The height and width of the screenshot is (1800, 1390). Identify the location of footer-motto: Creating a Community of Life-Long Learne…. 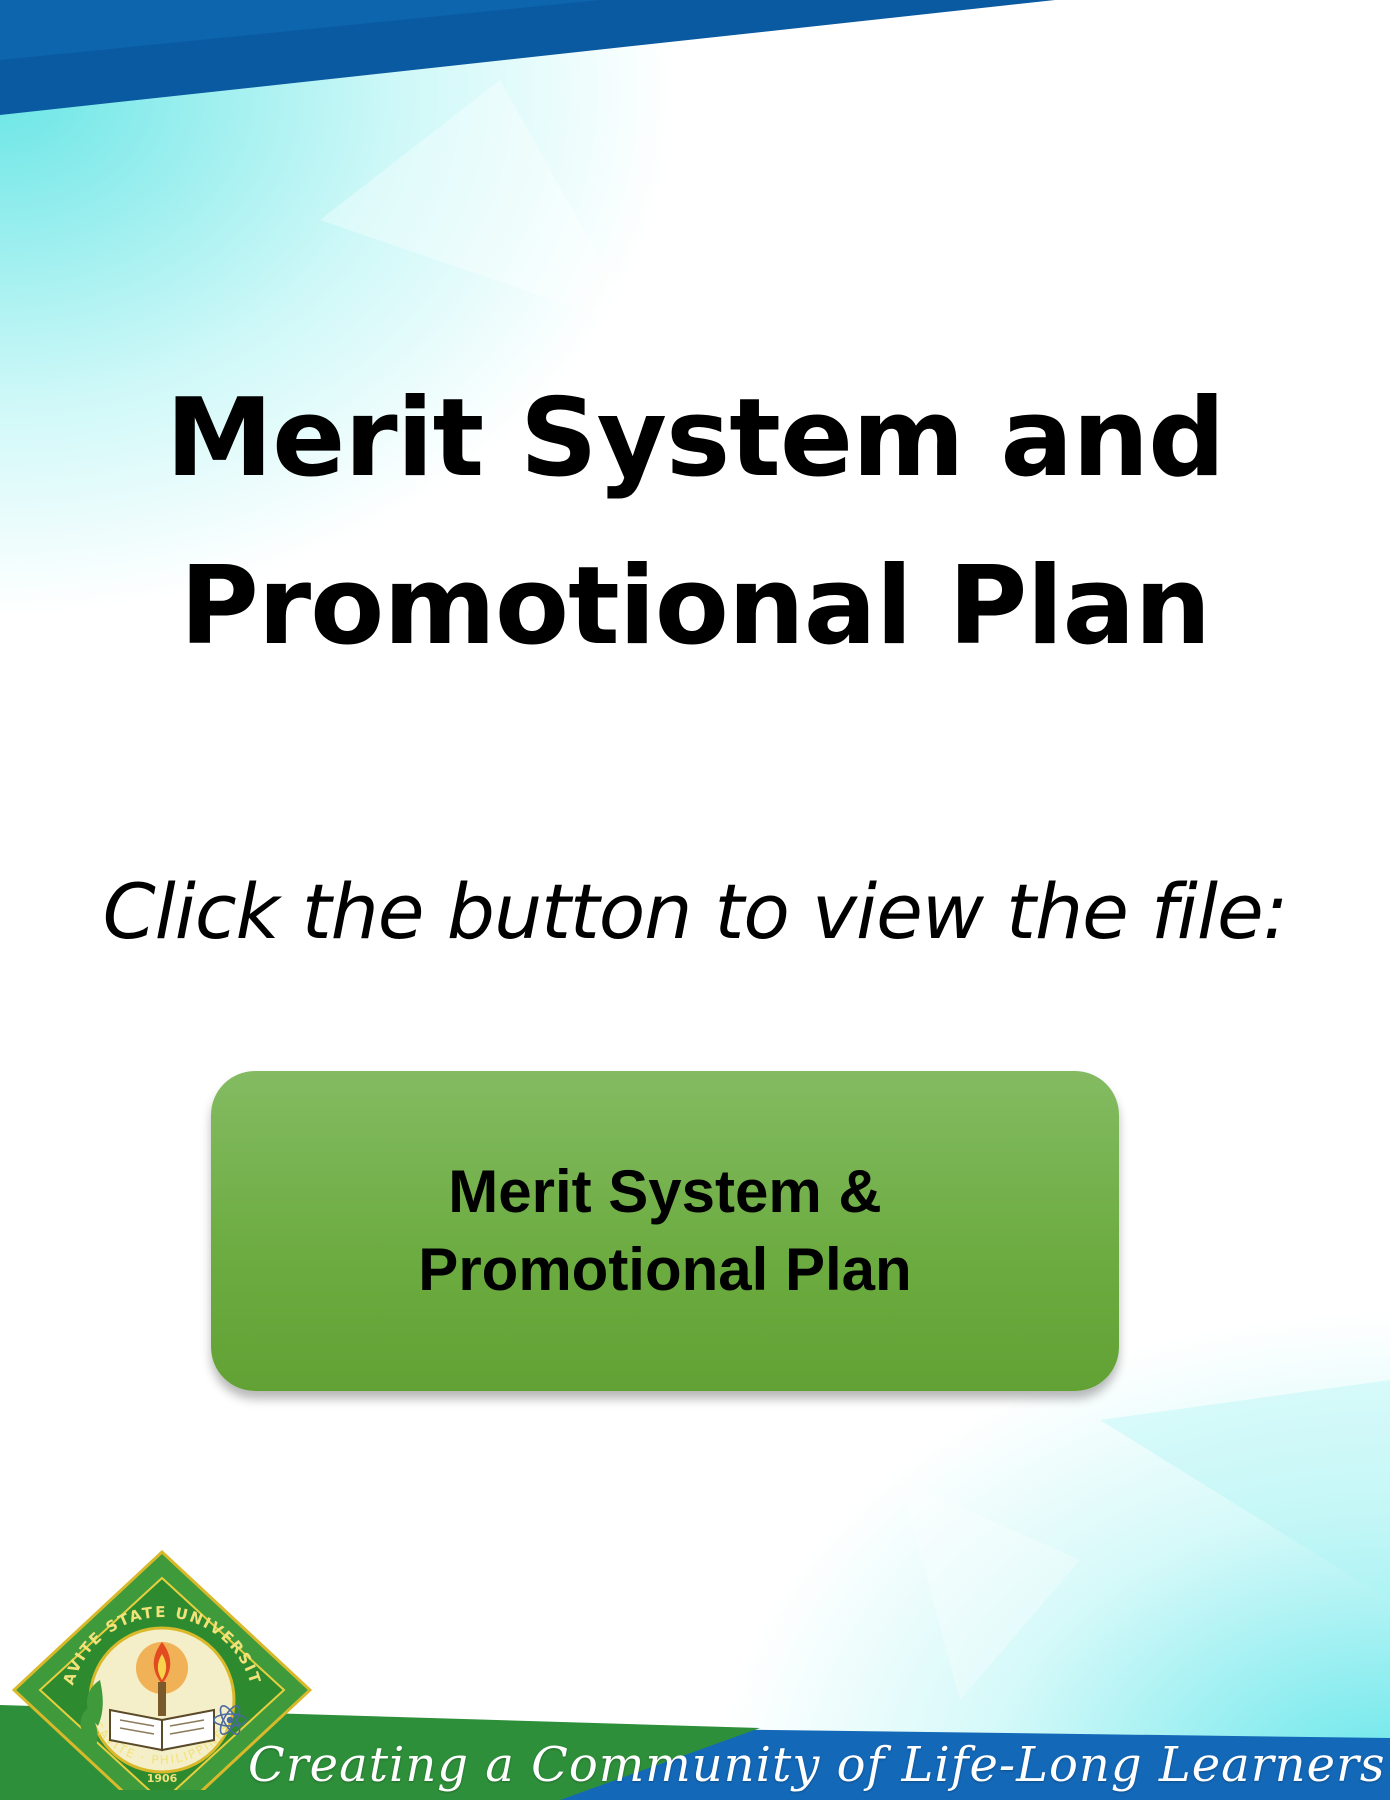
(817, 1765).